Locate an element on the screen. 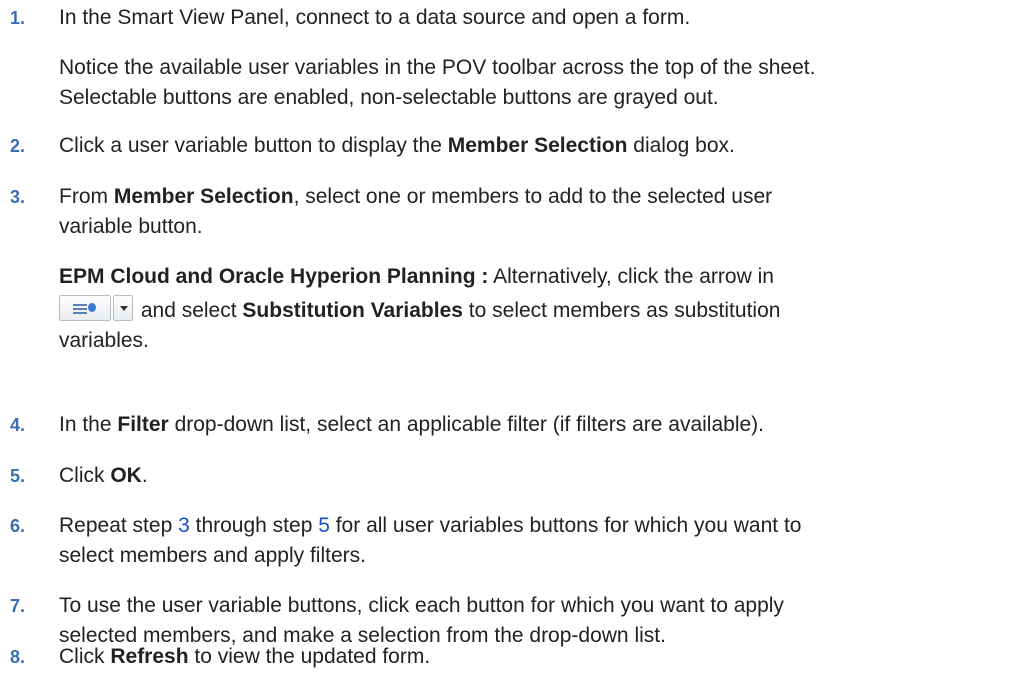 The height and width of the screenshot is (678, 1022). step-number: 8. is located at coordinates (18, 657).